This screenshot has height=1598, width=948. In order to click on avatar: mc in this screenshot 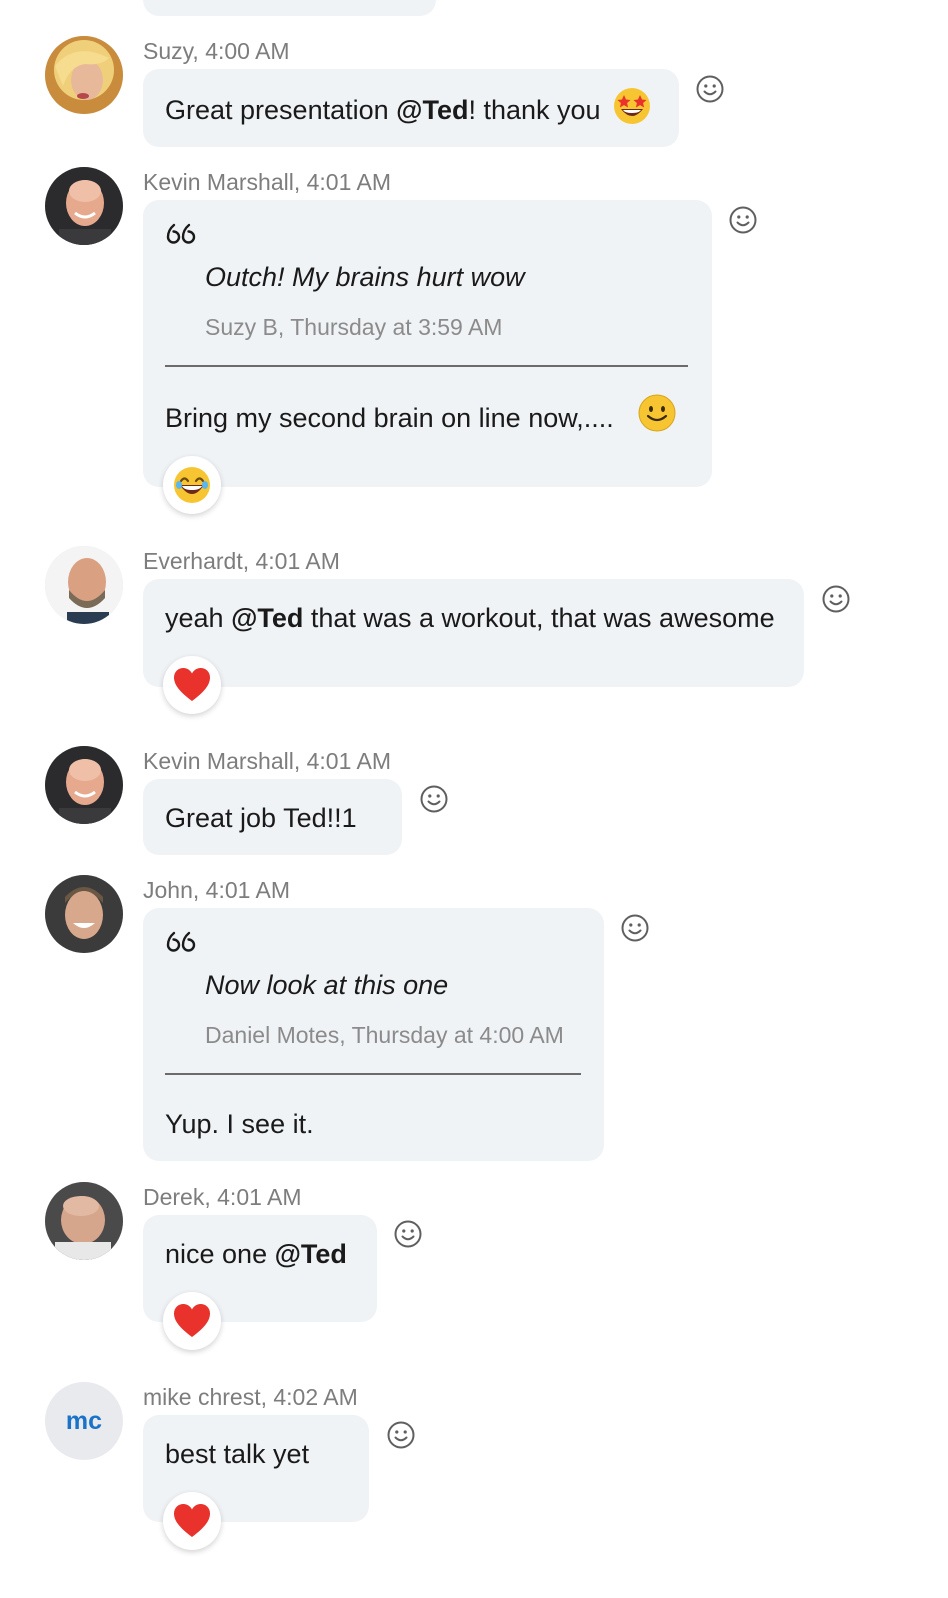, I will do `click(84, 1421)`.